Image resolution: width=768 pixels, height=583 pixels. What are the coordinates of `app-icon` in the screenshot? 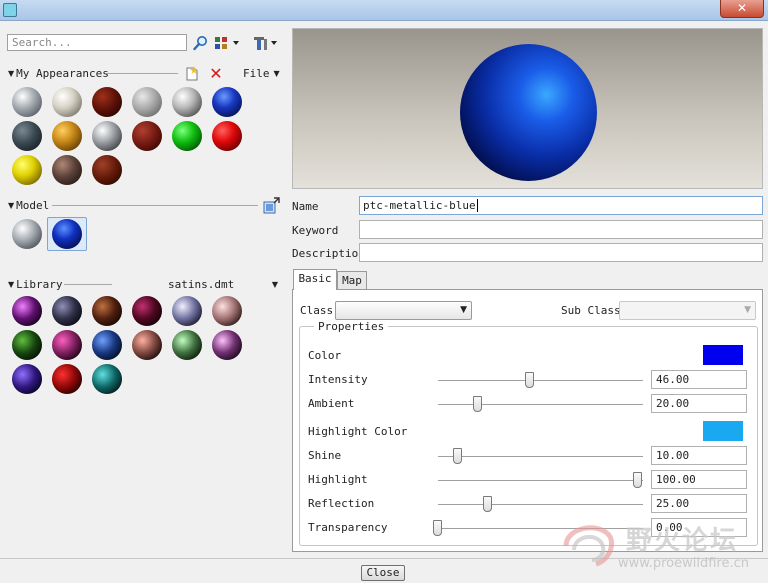 It's located at (10, 10).